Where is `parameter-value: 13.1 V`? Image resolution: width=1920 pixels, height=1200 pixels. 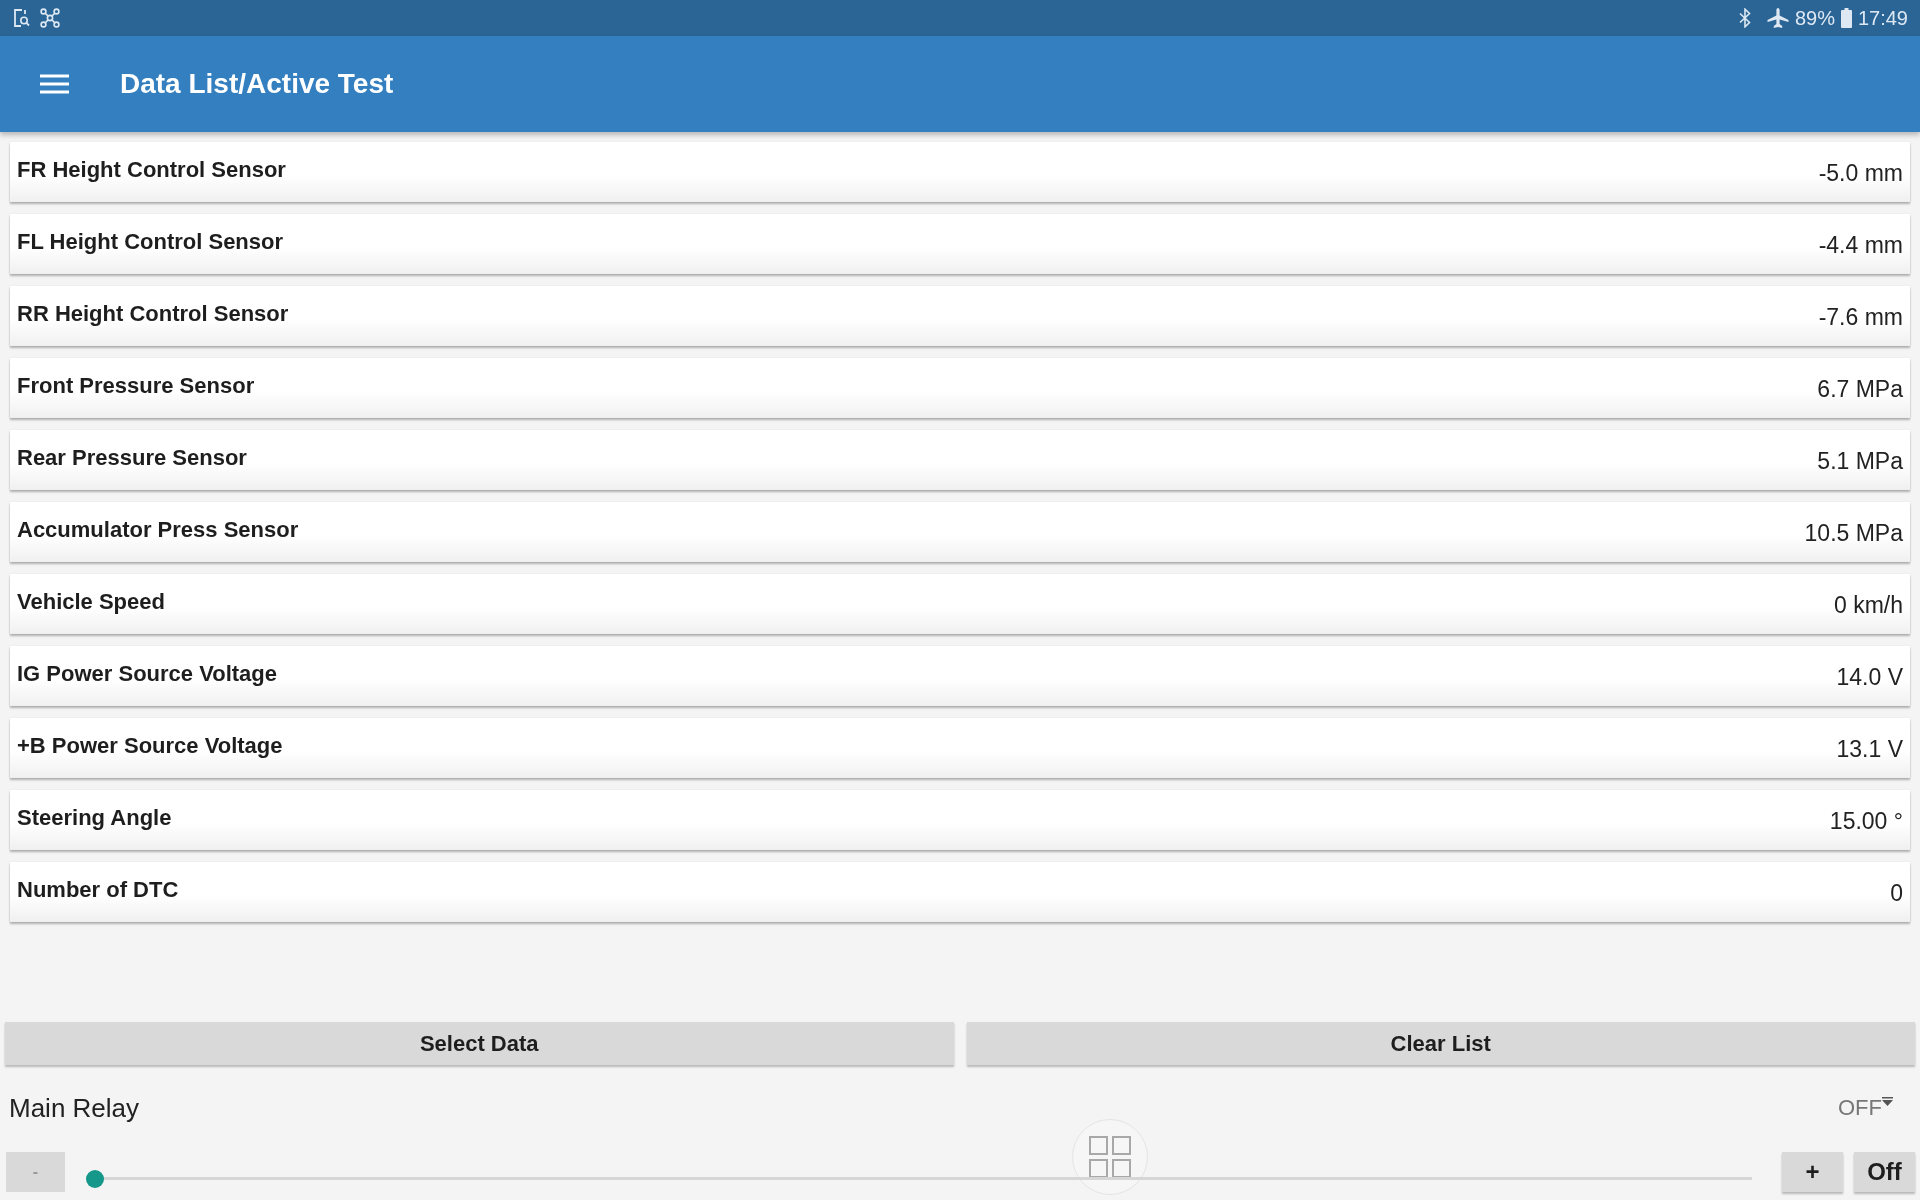 parameter-value: 13.1 V is located at coordinates (1869, 749).